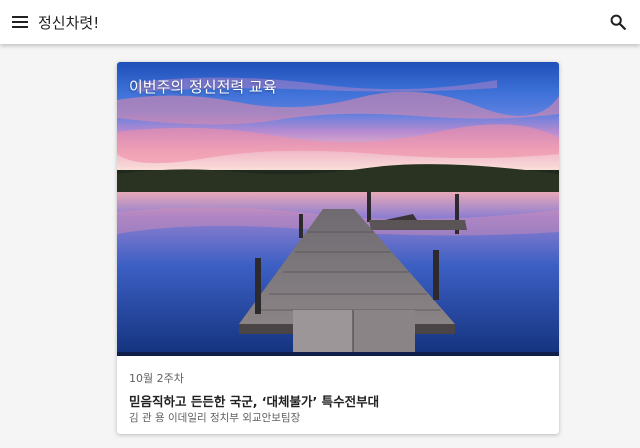 Image resolution: width=640 pixels, height=448 pixels. I want to click on search-icon, so click(618, 22).